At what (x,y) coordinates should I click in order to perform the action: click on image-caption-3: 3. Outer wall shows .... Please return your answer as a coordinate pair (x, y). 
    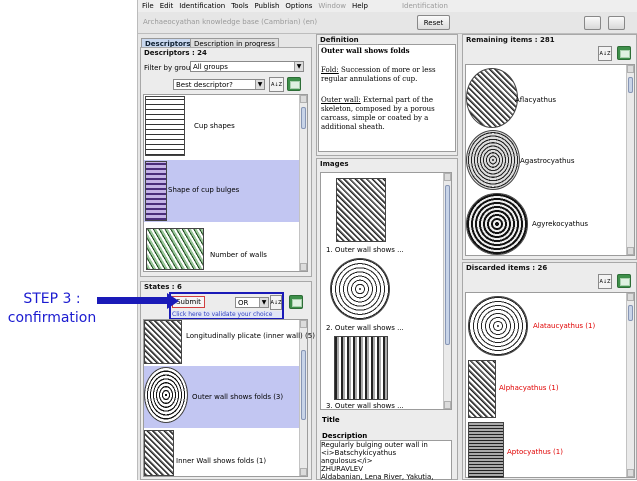
    Looking at the image, I should click on (365, 406).